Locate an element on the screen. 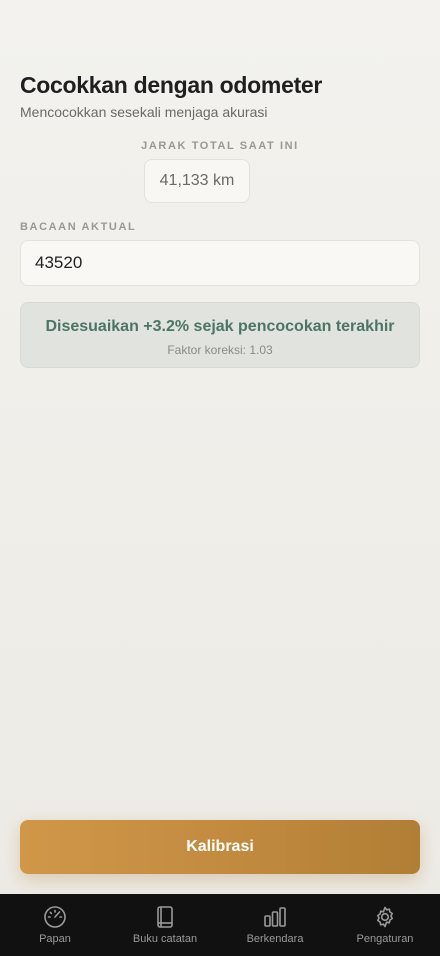  dashboard-gauge-icon is located at coordinates (55, 917).